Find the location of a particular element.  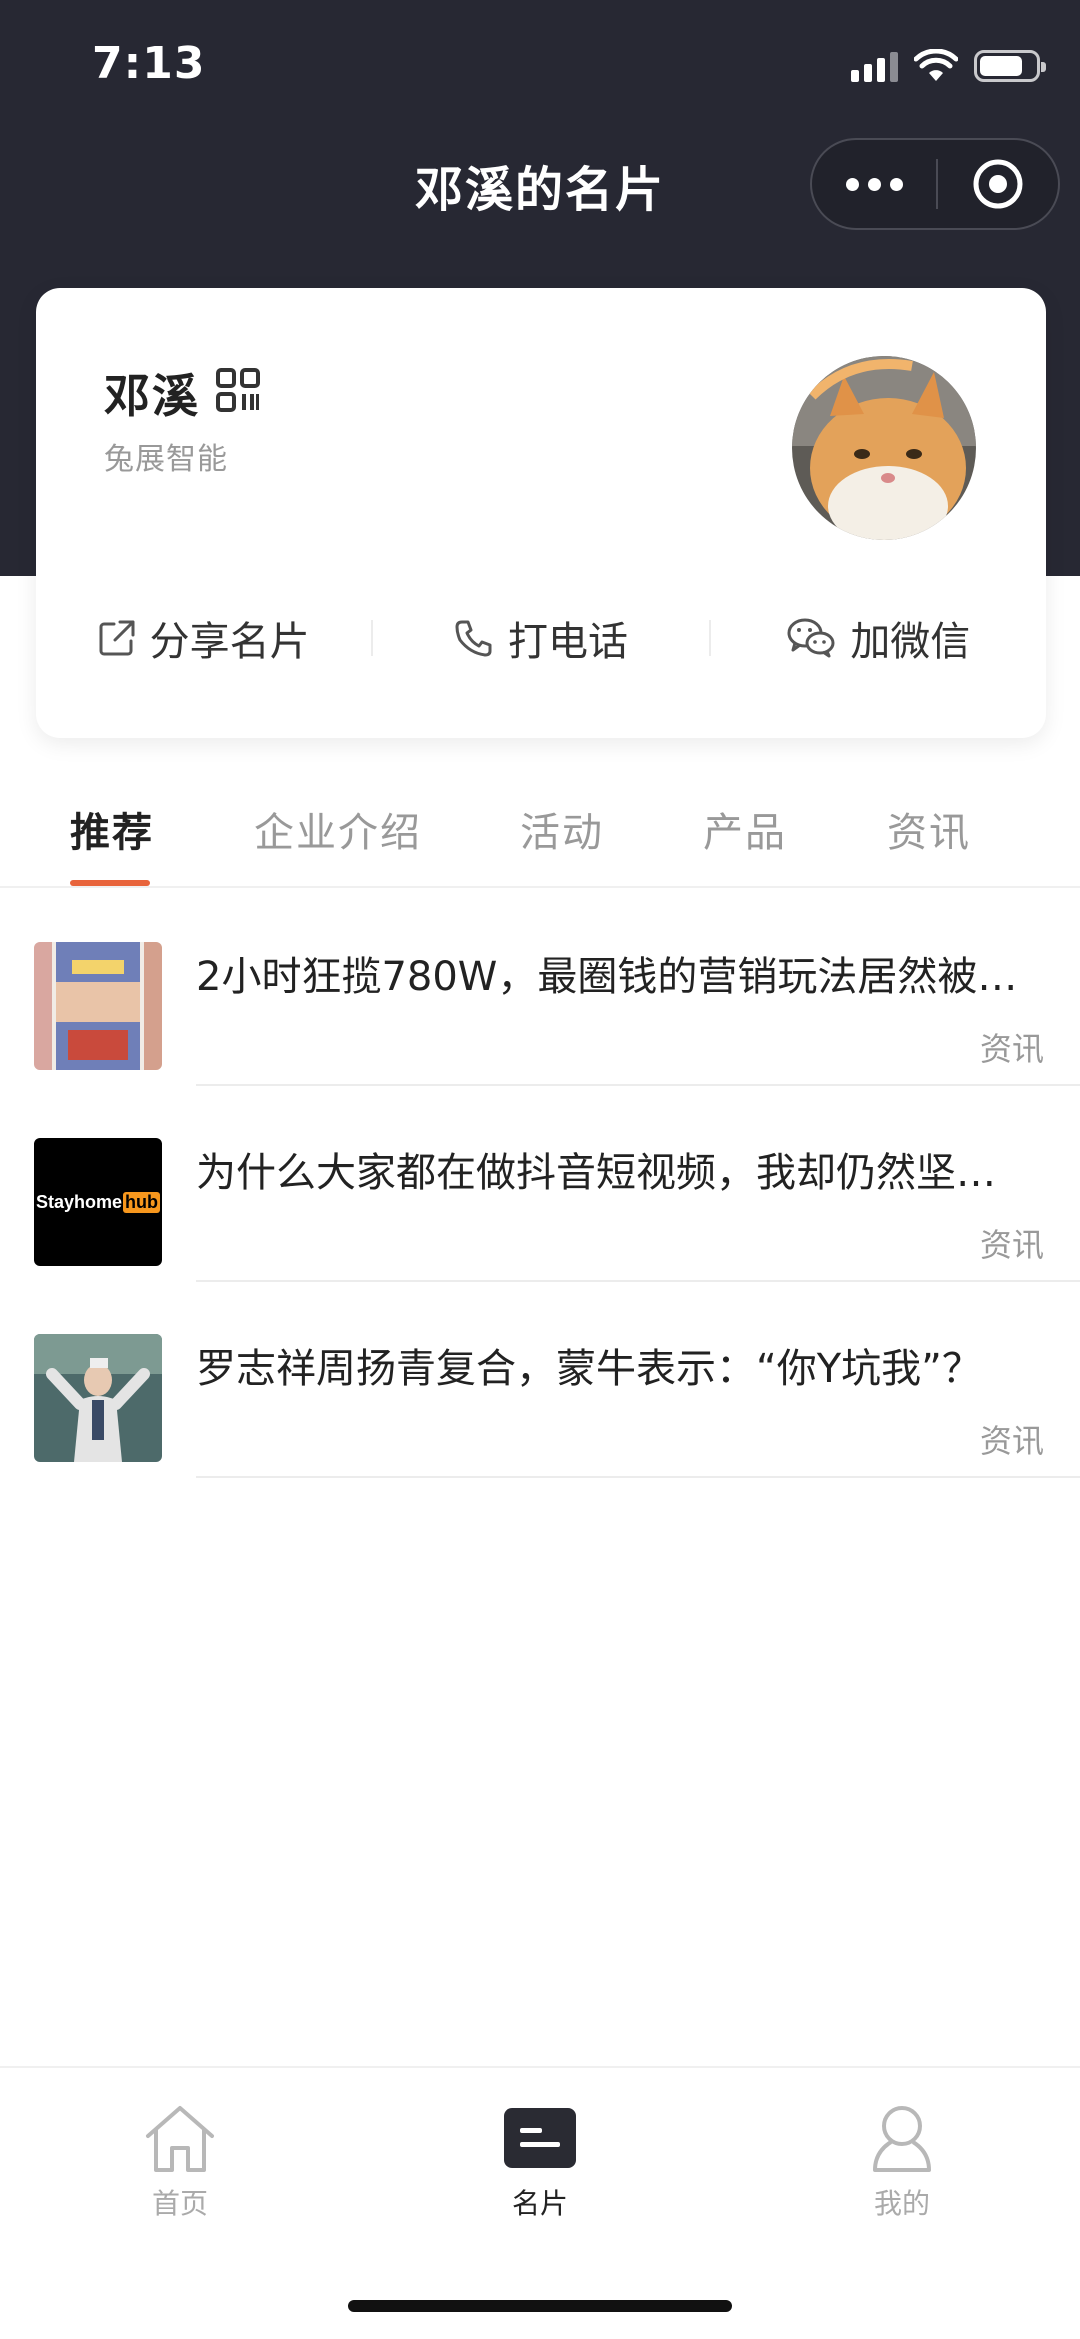

wechat-icon is located at coordinates (811, 638).